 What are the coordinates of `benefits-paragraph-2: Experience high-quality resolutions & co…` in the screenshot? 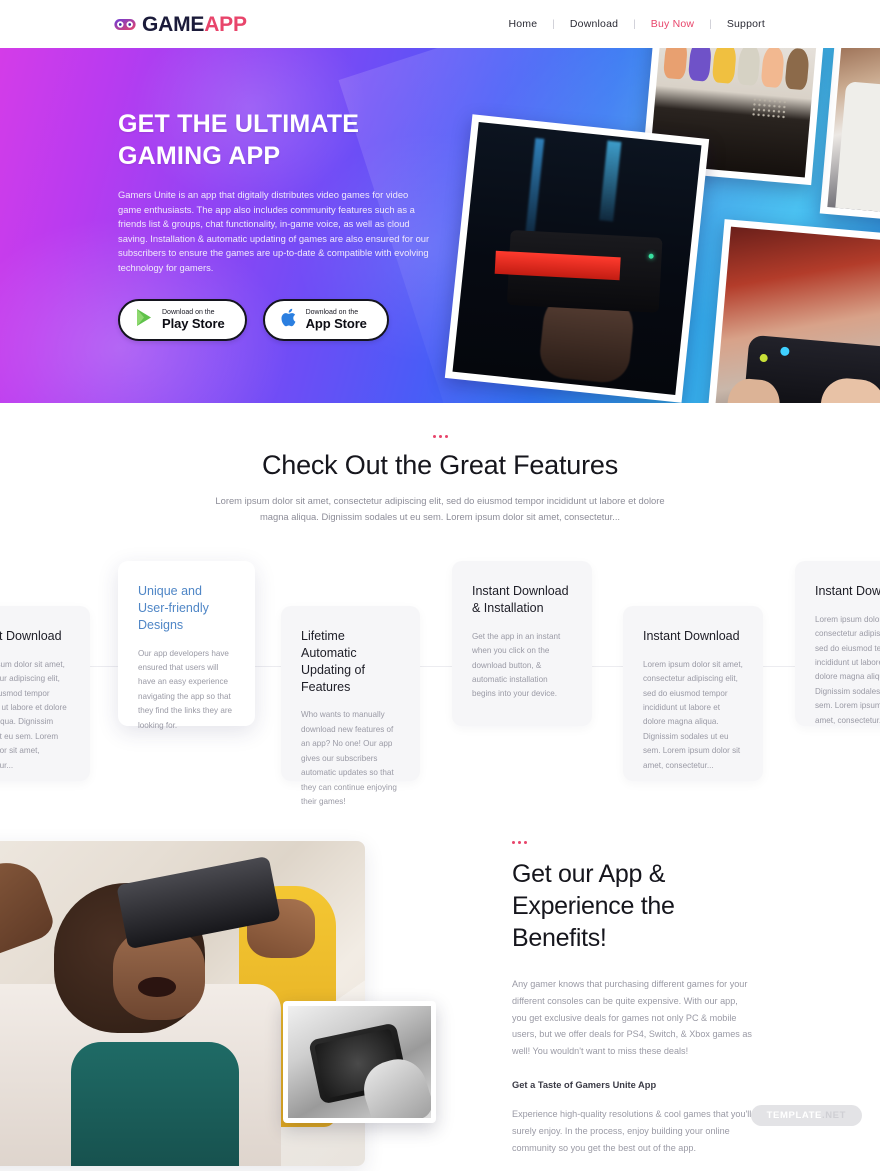 It's located at (632, 1131).